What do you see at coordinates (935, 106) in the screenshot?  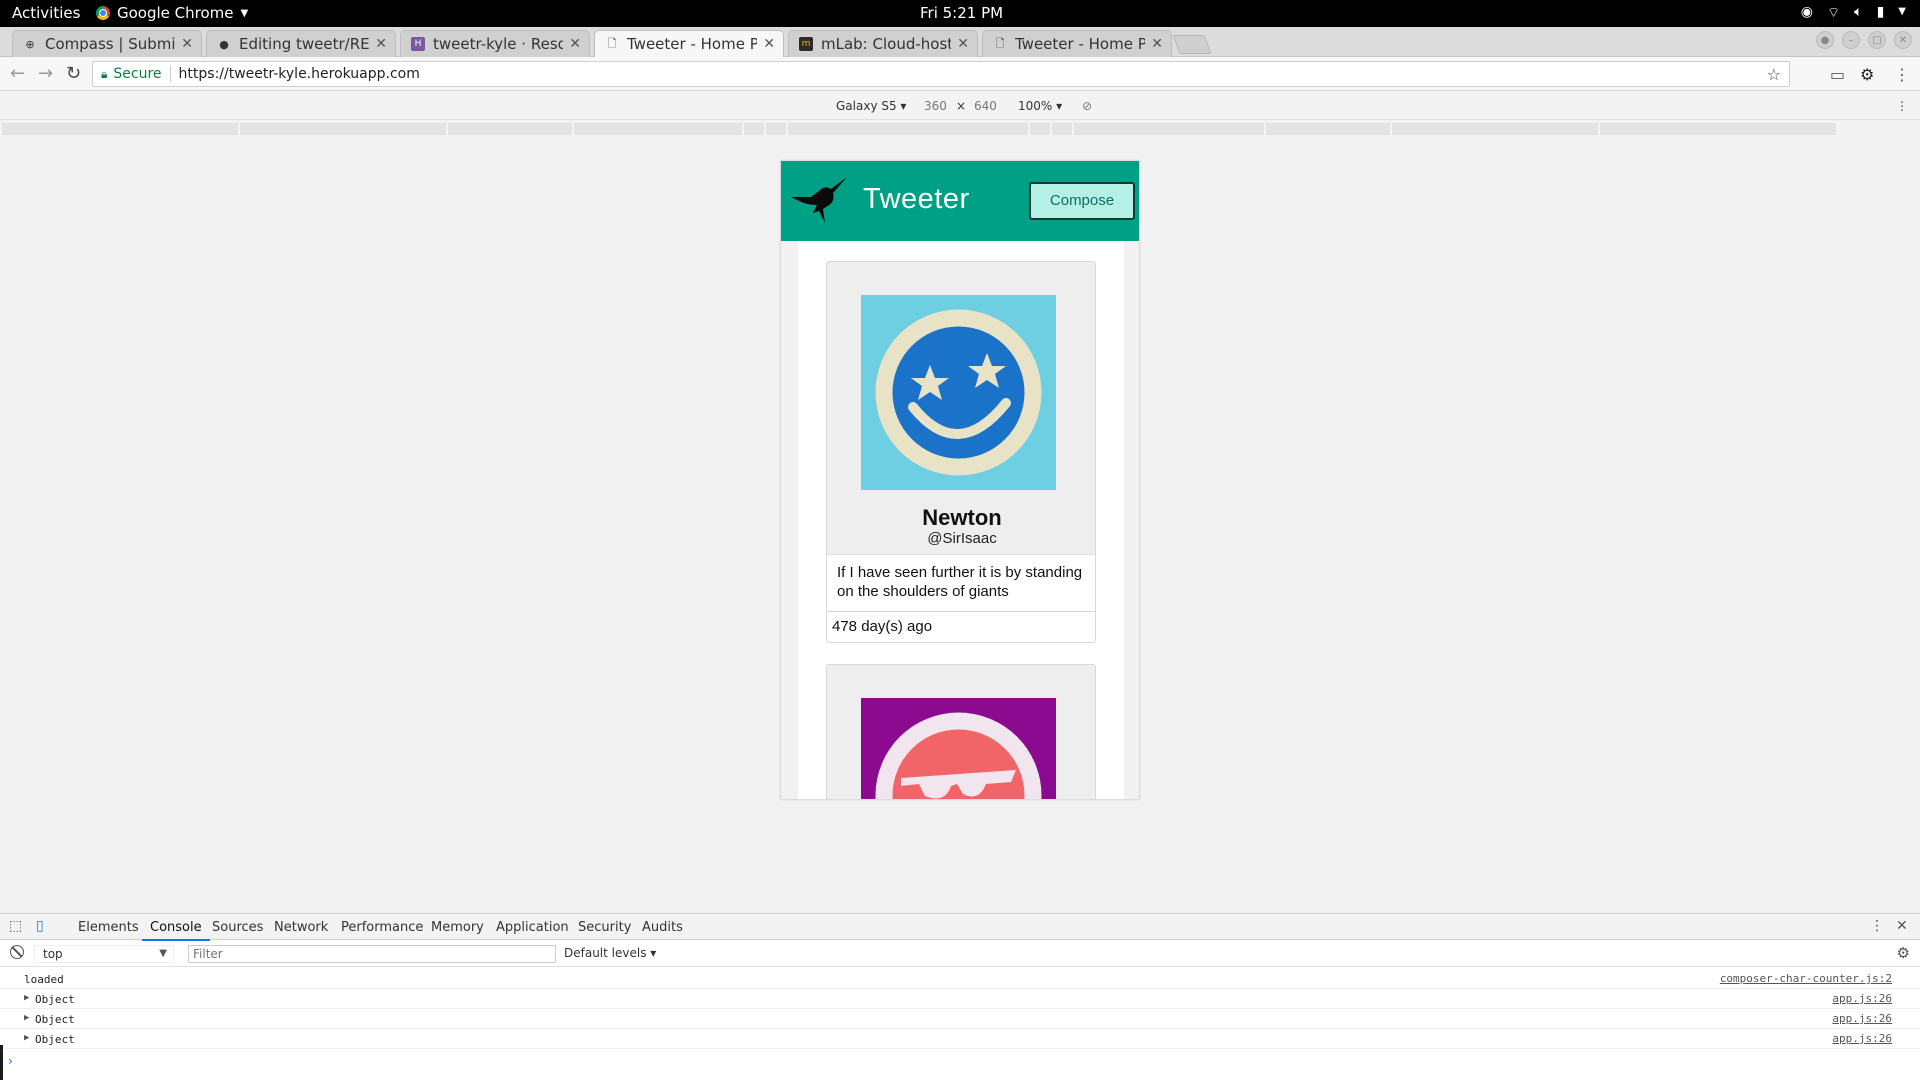 I see `device-width: 360` at bounding box center [935, 106].